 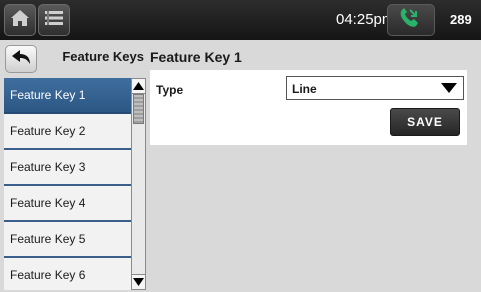 What do you see at coordinates (48, 95) in the screenshot?
I see `list-item-label: Feature Key 1` at bounding box center [48, 95].